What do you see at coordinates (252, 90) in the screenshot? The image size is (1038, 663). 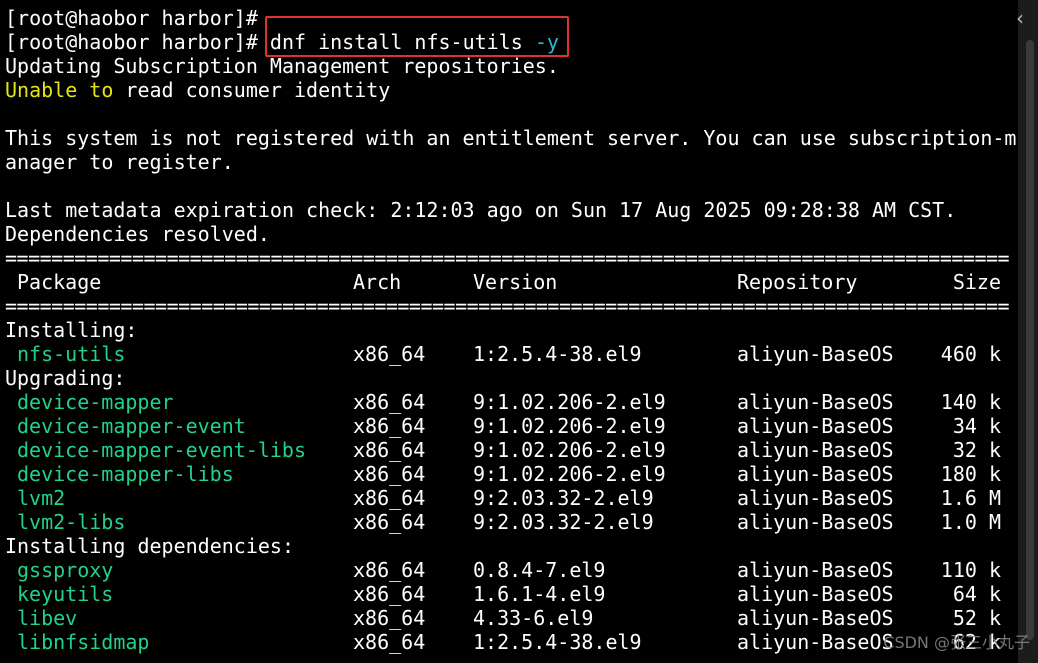 I see `warning-text: read consumer identity` at bounding box center [252, 90].